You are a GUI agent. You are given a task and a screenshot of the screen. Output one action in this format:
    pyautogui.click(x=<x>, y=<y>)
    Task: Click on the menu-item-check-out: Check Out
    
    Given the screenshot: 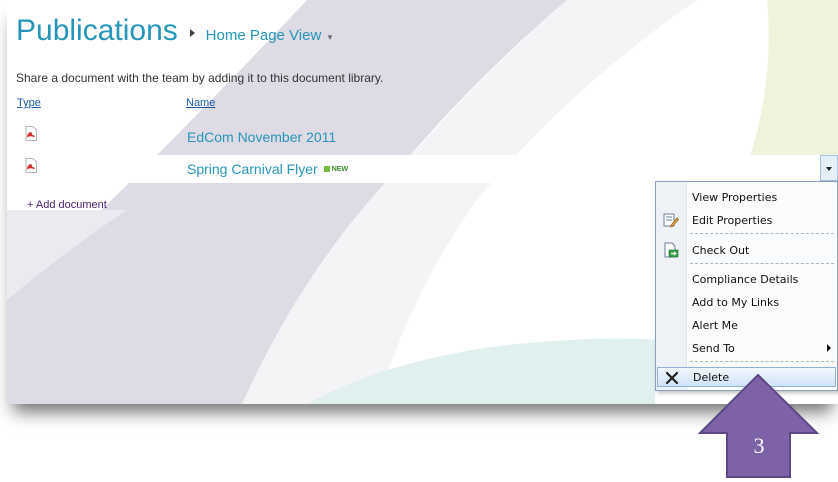 What is the action you would take?
    pyautogui.click(x=746, y=250)
    